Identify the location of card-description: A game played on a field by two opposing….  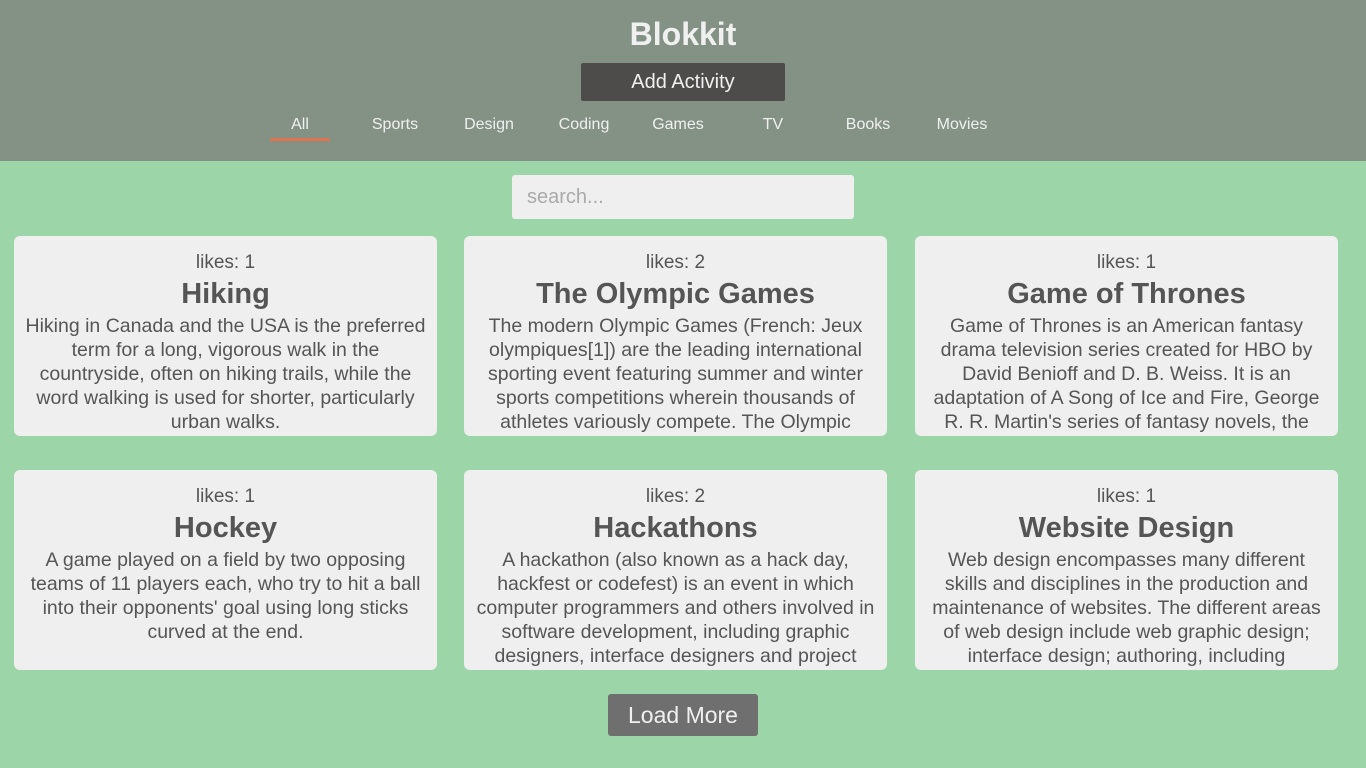
(225, 596).